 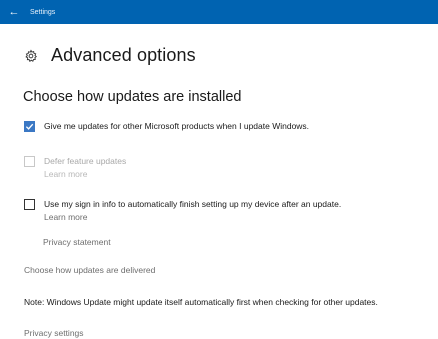 What do you see at coordinates (123, 55) in the screenshot?
I see `page-title: Advanced options` at bounding box center [123, 55].